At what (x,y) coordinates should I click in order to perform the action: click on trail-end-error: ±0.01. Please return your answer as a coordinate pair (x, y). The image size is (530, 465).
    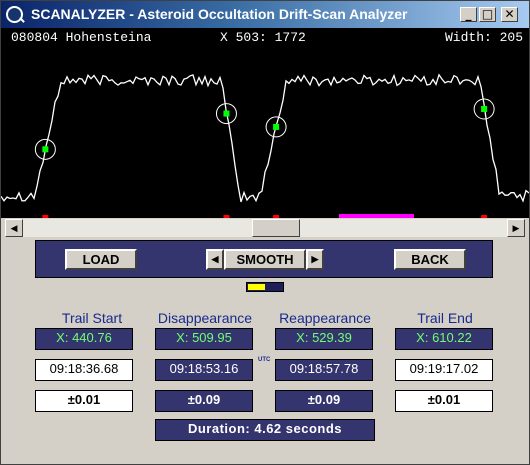
    Looking at the image, I should click on (444, 401).